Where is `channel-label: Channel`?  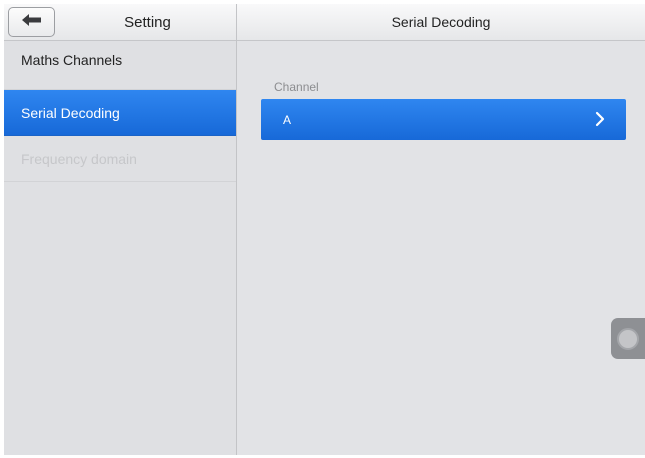
channel-label: Channel is located at coordinates (296, 87).